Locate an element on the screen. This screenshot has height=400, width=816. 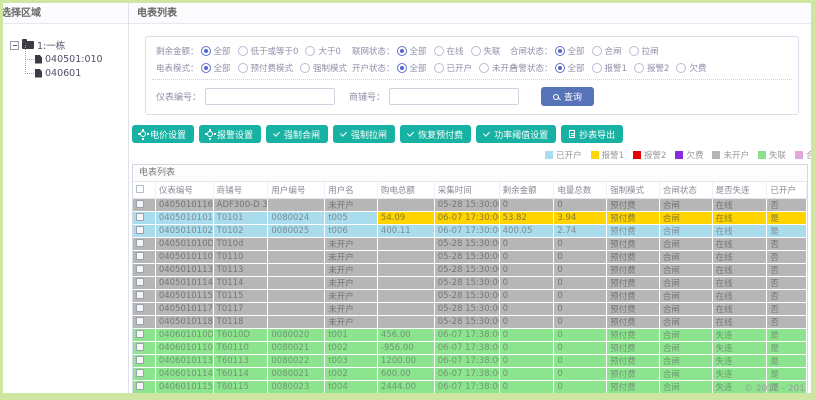
radio-option: 欠费 is located at coordinates (691, 68).